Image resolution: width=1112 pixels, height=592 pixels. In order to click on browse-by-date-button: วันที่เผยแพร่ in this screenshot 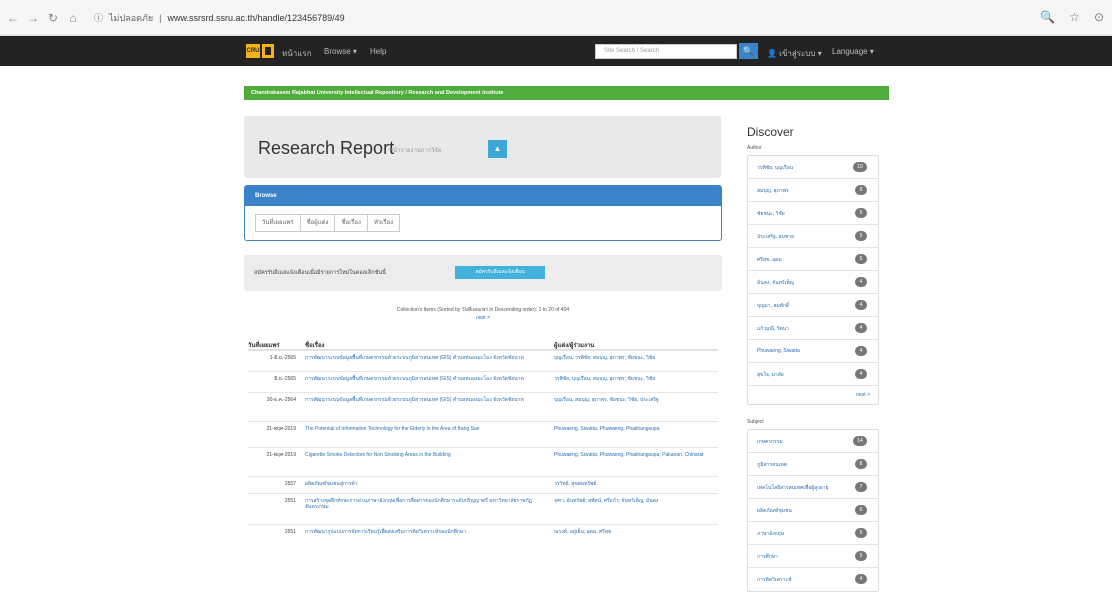, I will do `click(278, 223)`.